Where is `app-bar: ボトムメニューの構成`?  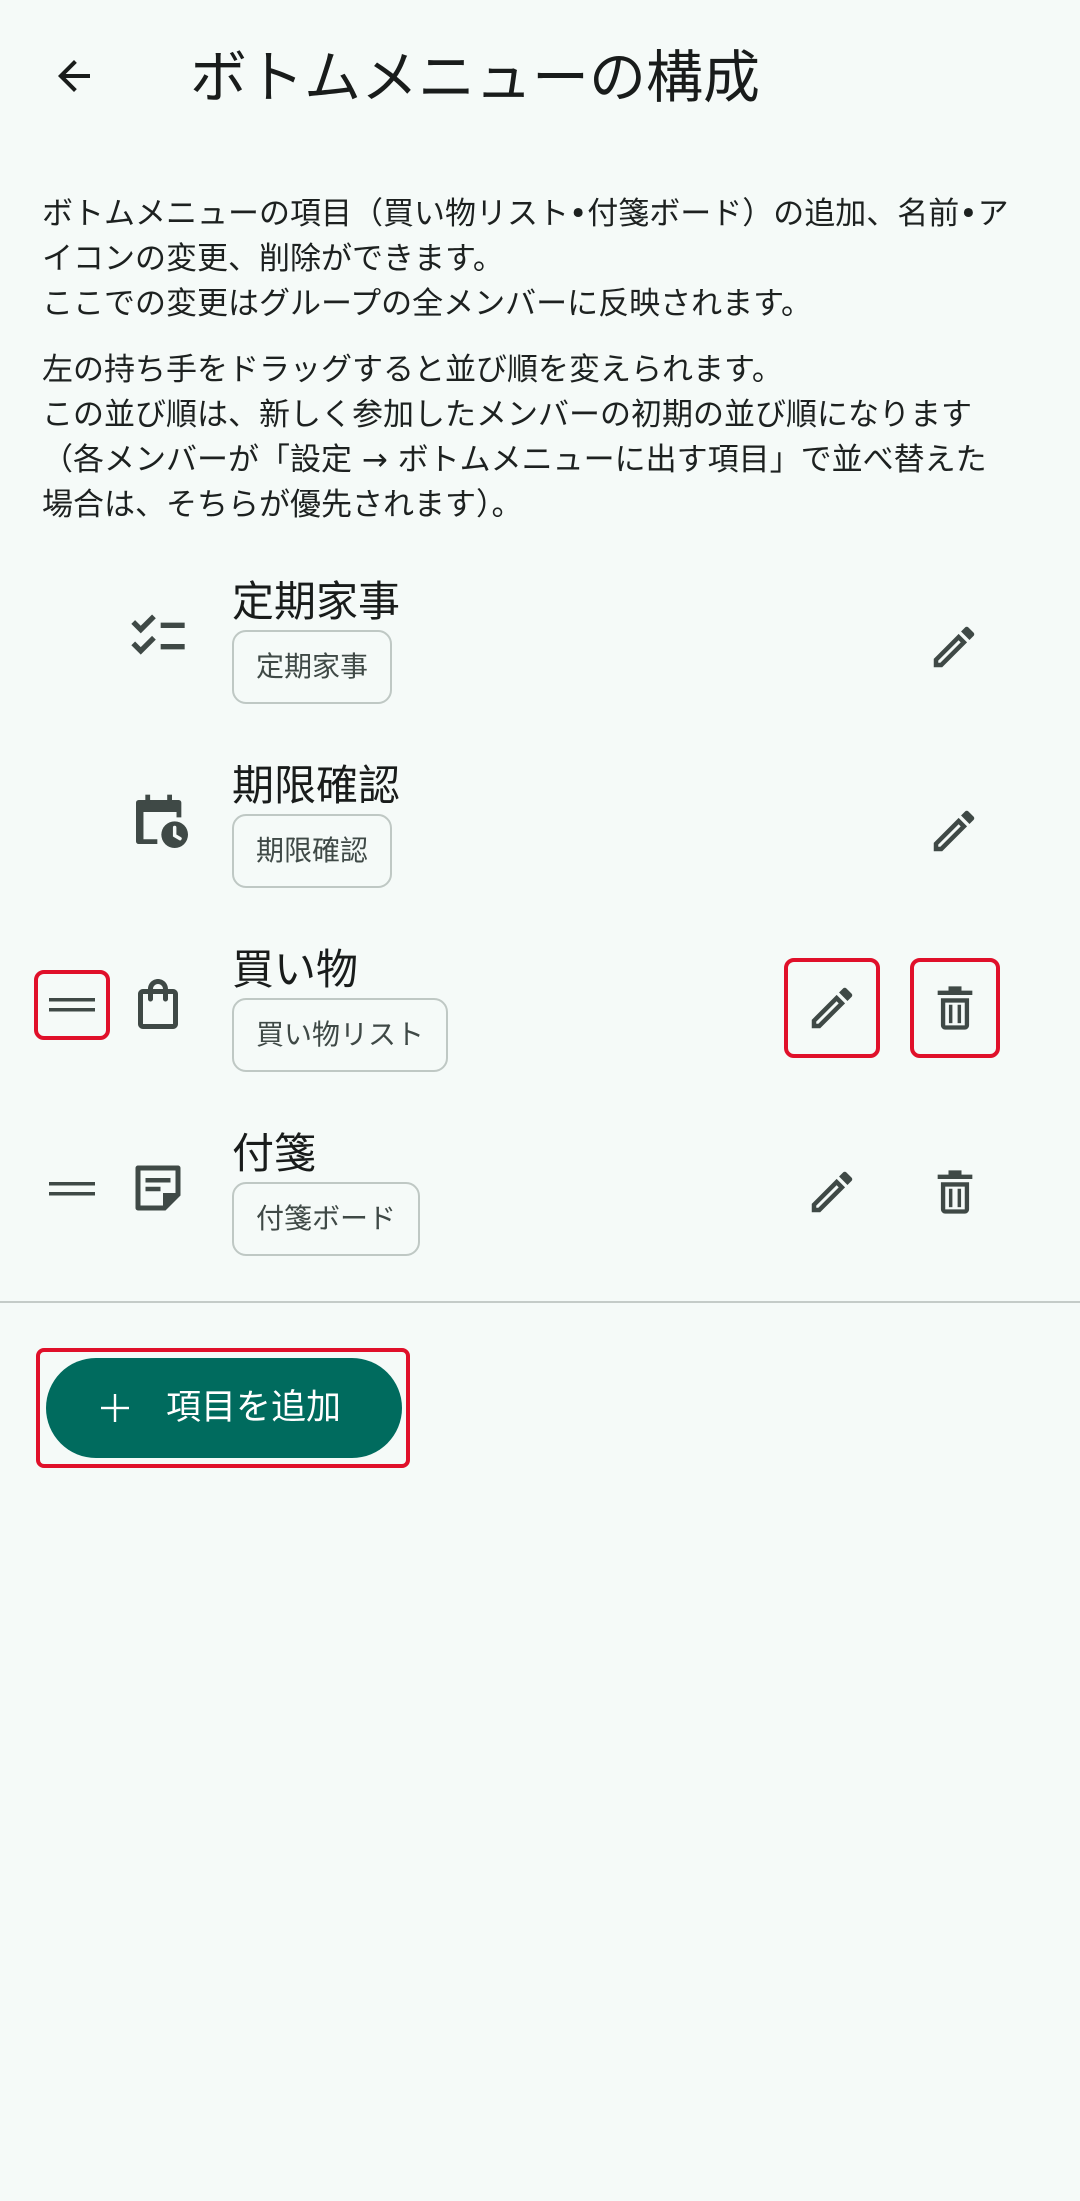 app-bar: ボトムメニューの構成 is located at coordinates (540, 80).